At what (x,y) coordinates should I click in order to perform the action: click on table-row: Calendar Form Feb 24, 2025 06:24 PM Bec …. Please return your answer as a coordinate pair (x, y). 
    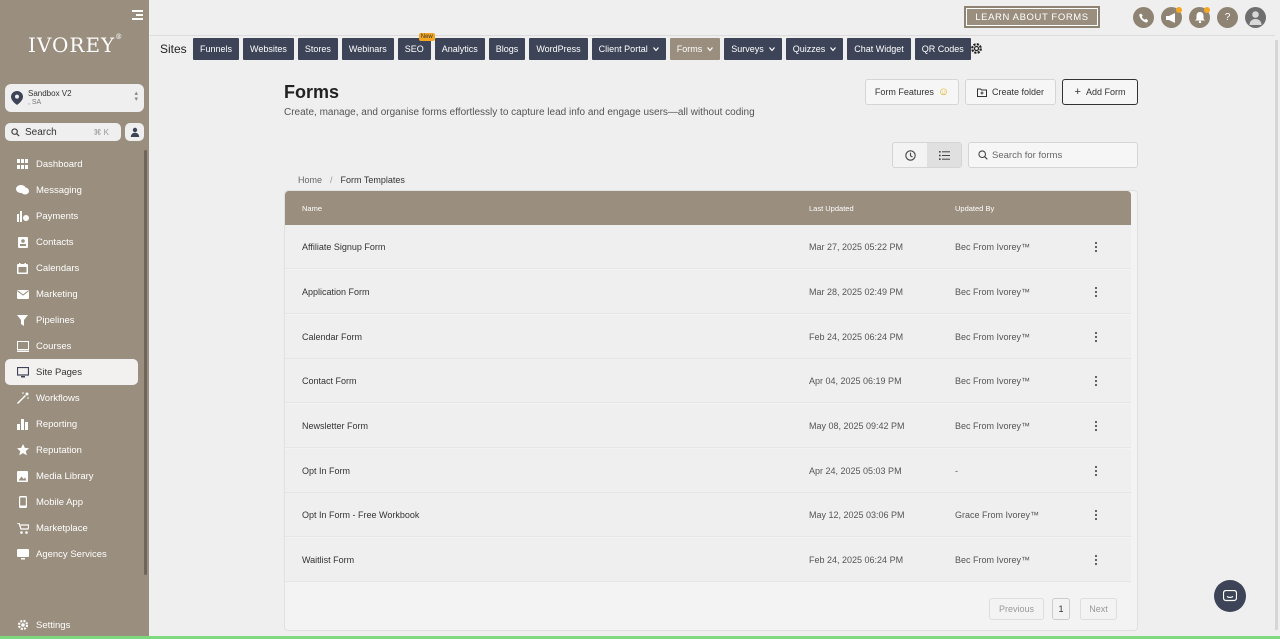
    Looking at the image, I should click on (708, 337).